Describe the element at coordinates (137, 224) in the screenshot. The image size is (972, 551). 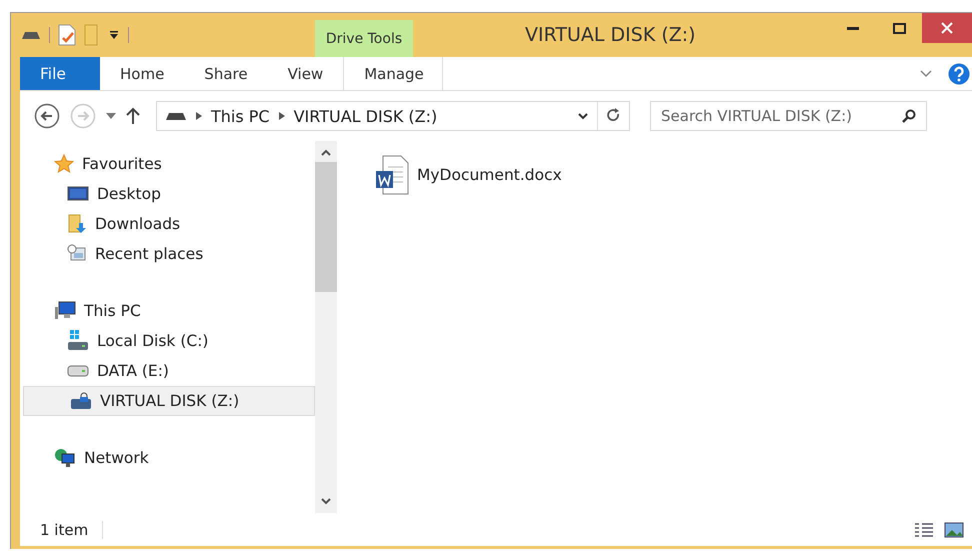
I see `nav-label: Downloads` at that location.